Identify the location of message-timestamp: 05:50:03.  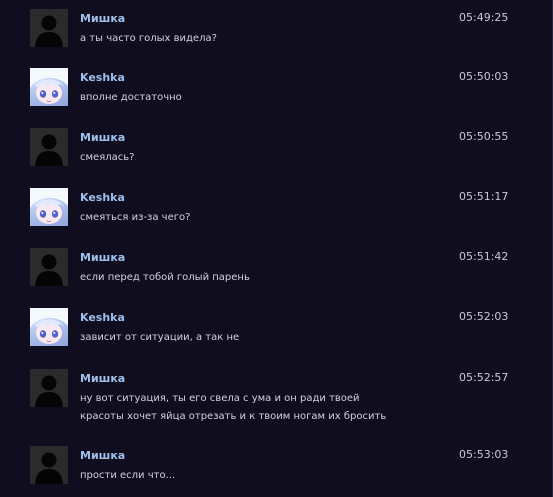
(484, 76).